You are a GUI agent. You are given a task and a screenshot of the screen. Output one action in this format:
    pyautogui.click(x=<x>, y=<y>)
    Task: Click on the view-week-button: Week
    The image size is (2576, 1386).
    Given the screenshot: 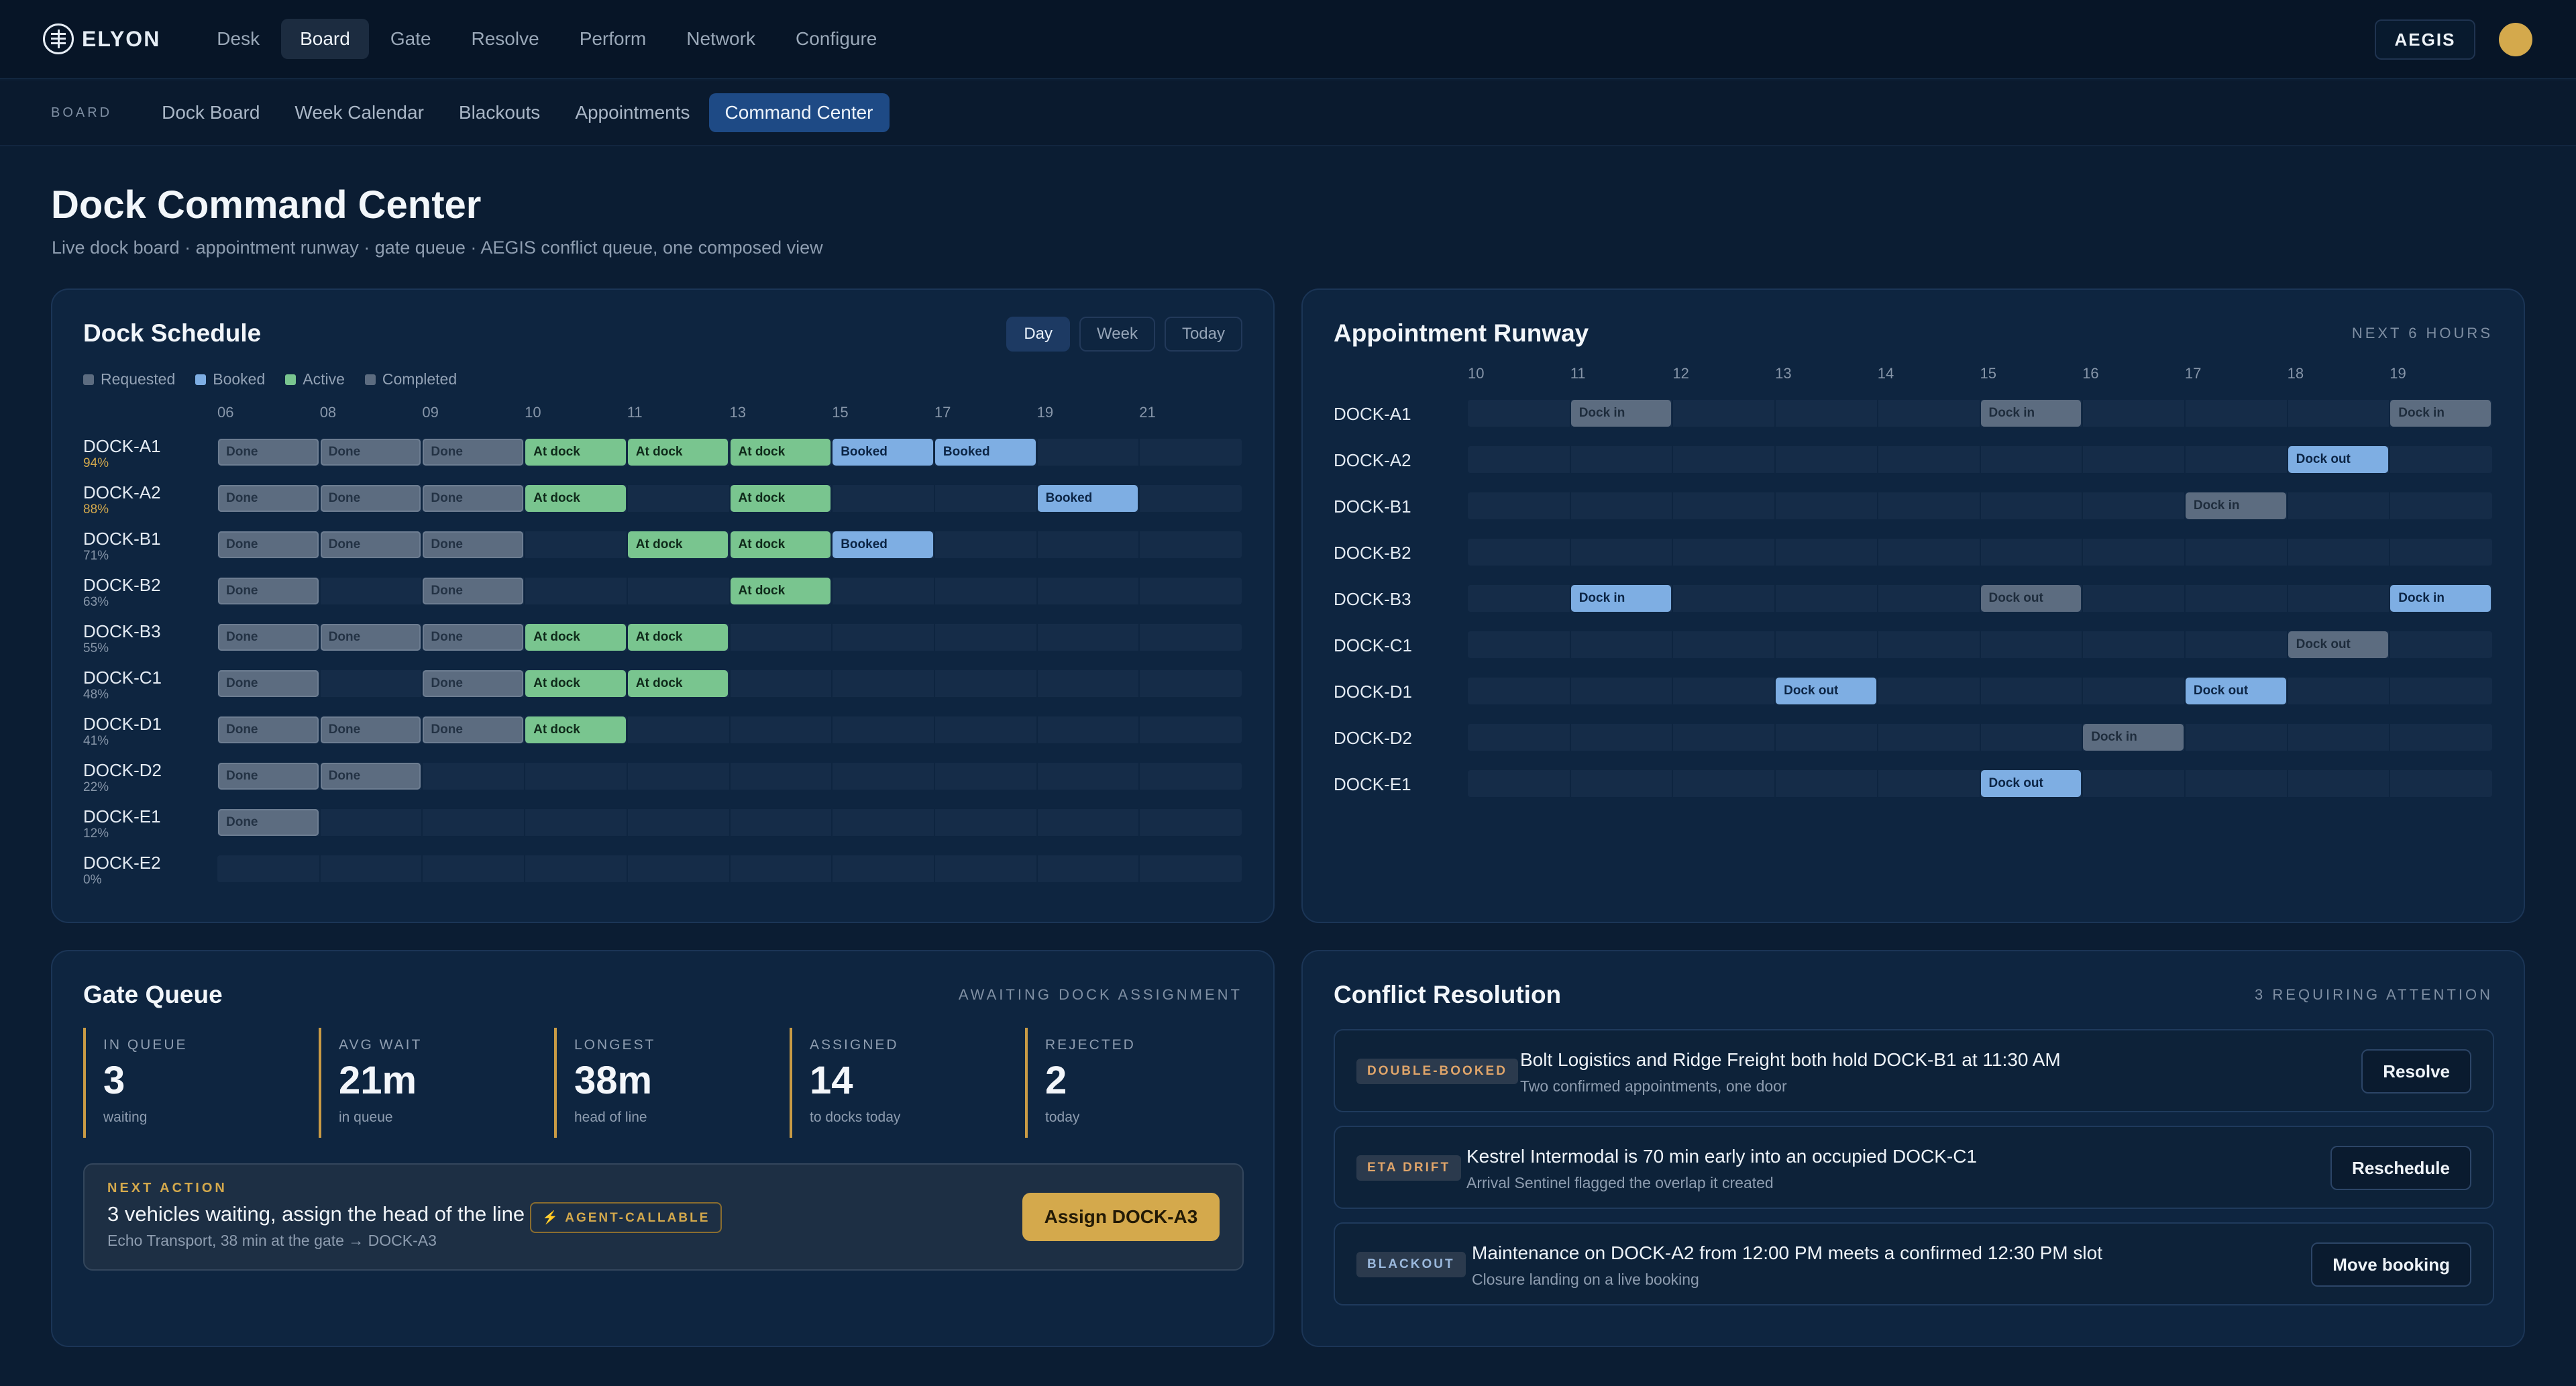 What is the action you would take?
    pyautogui.click(x=1117, y=334)
    